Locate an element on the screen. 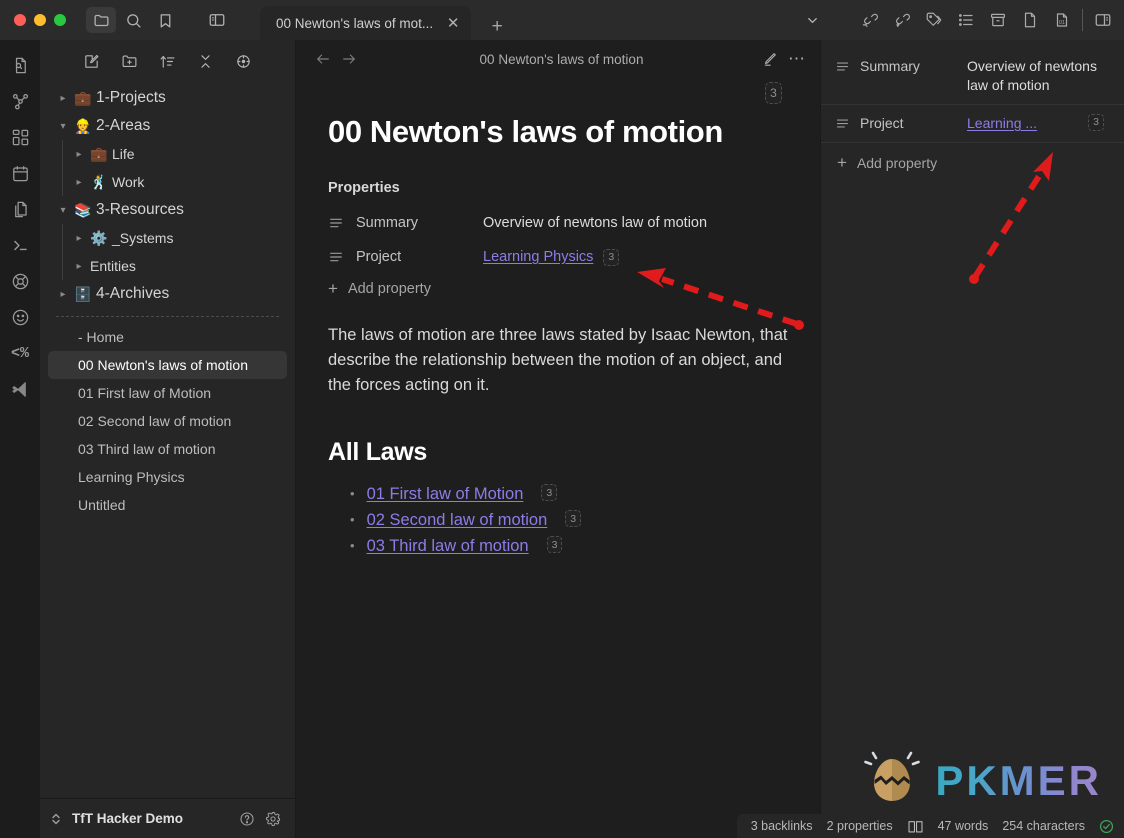  pencil-icon is located at coordinates (769, 59).